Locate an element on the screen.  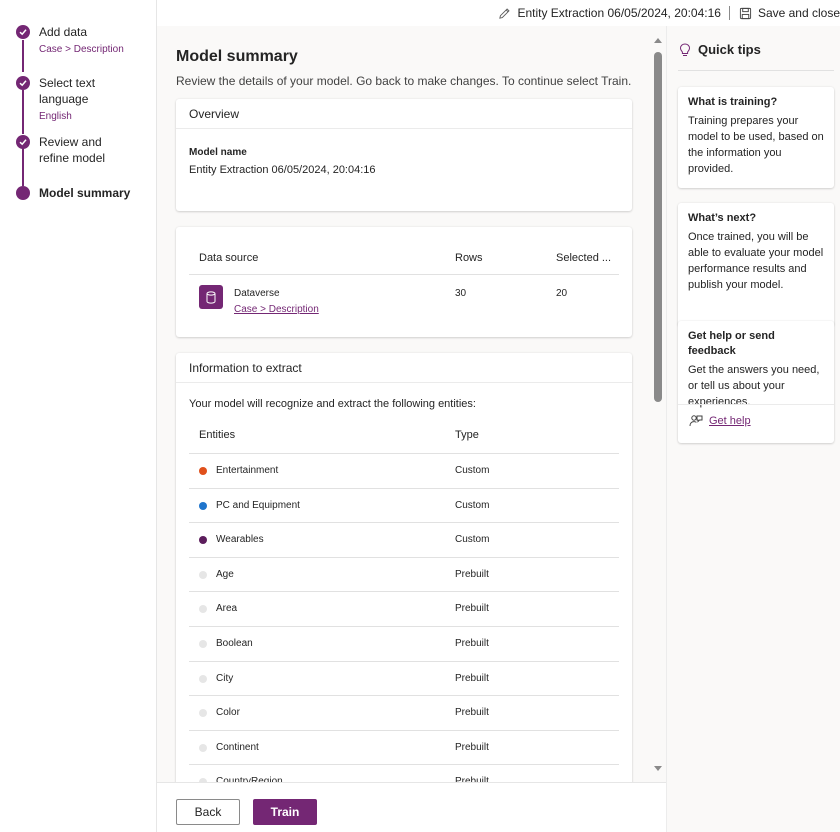
step-title: Add data is located at coordinates (63, 32).